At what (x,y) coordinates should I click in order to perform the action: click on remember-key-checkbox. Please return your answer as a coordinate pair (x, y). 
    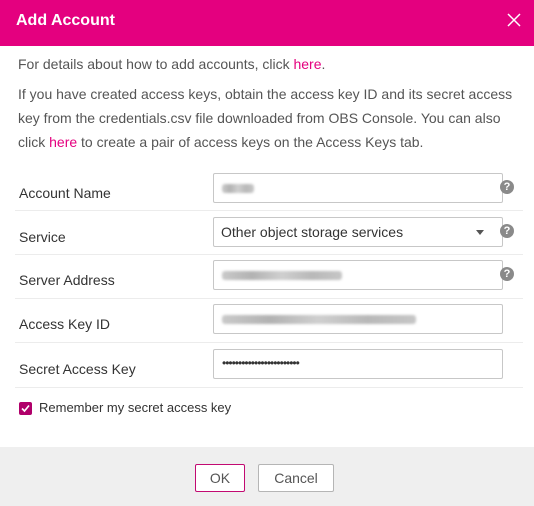
    Looking at the image, I should click on (25, 408).